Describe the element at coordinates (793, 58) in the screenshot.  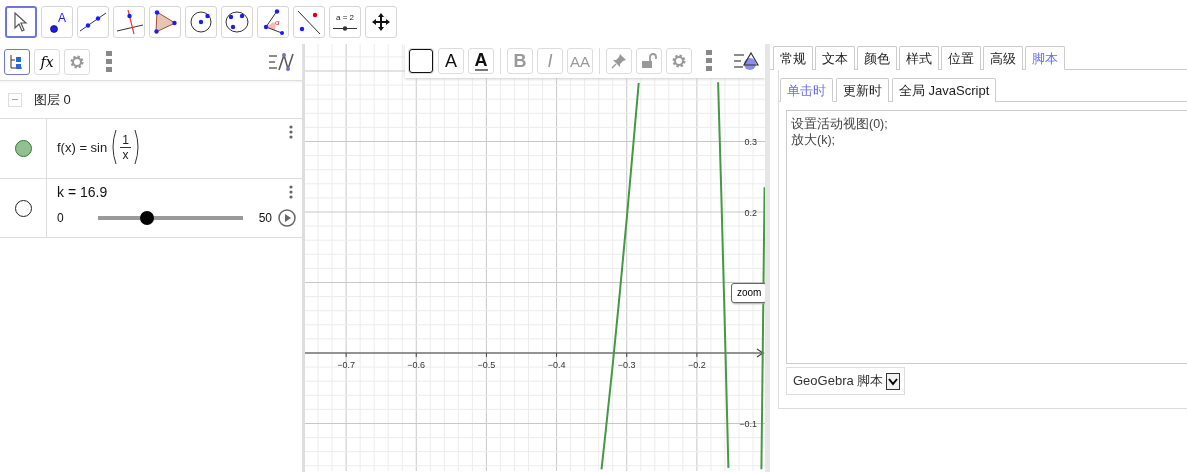
I see `tab: 常规` at that location.